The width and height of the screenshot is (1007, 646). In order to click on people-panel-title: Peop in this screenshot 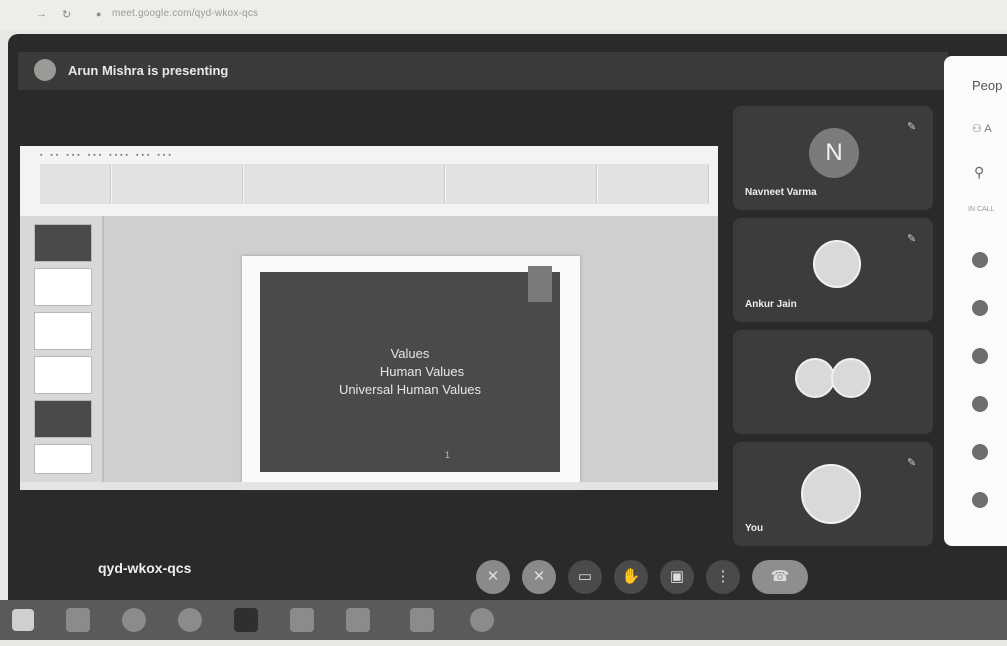, I will do `click(987, 85)`.